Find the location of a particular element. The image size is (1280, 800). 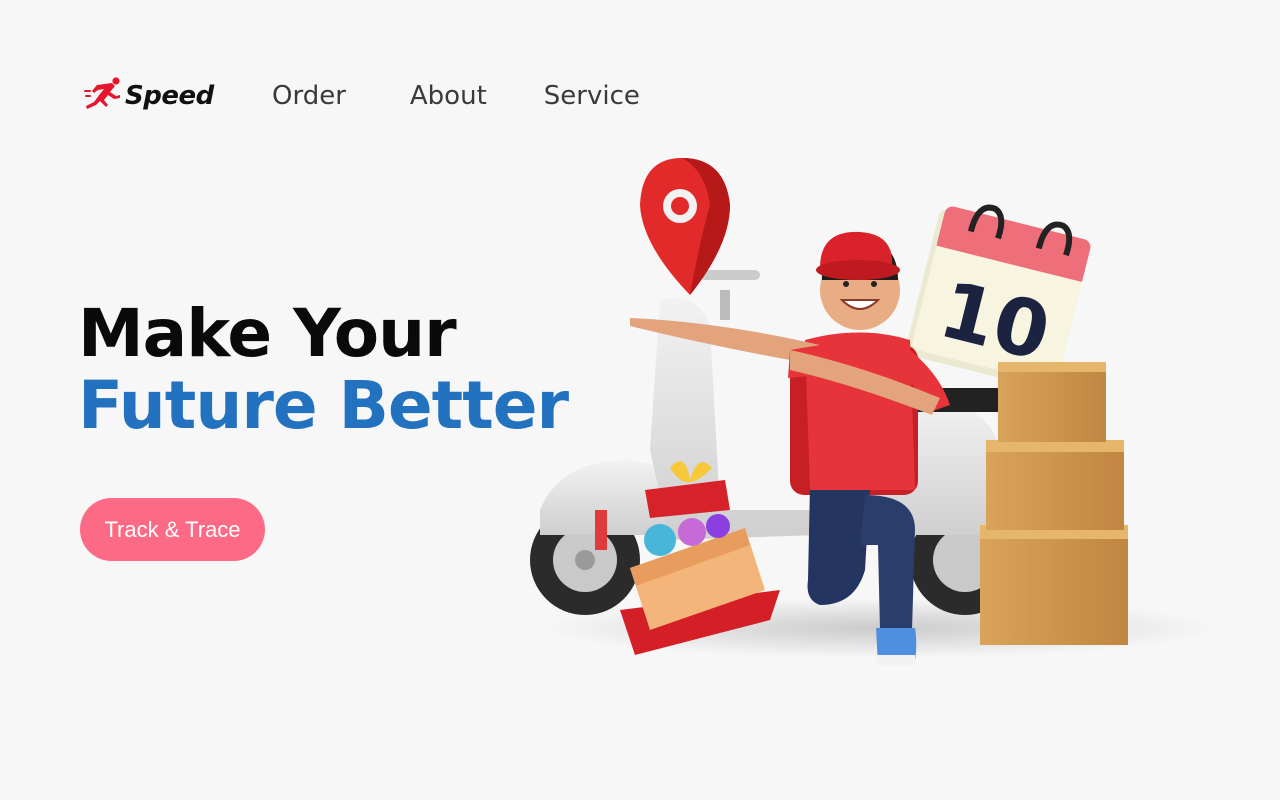

main-nav: Order About Service is located at coordinates (456, 96).